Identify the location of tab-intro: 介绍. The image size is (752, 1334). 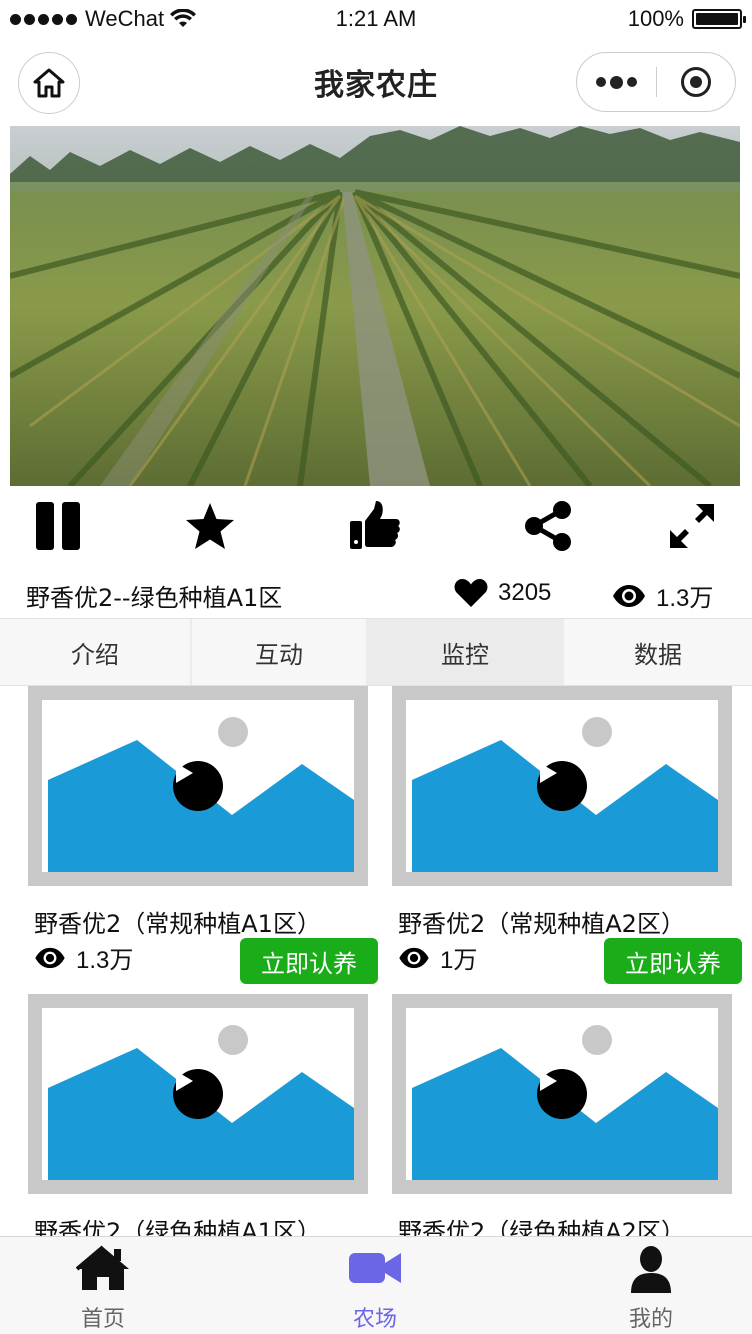
(96, 652).